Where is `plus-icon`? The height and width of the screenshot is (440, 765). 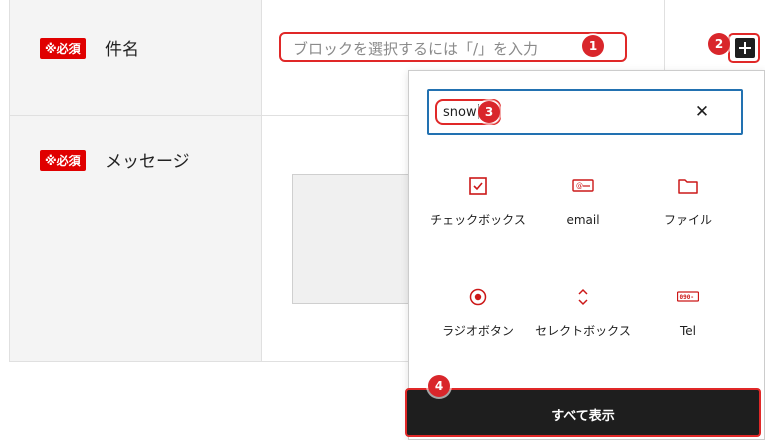
plus-icon is located at coordinates (745, 48).